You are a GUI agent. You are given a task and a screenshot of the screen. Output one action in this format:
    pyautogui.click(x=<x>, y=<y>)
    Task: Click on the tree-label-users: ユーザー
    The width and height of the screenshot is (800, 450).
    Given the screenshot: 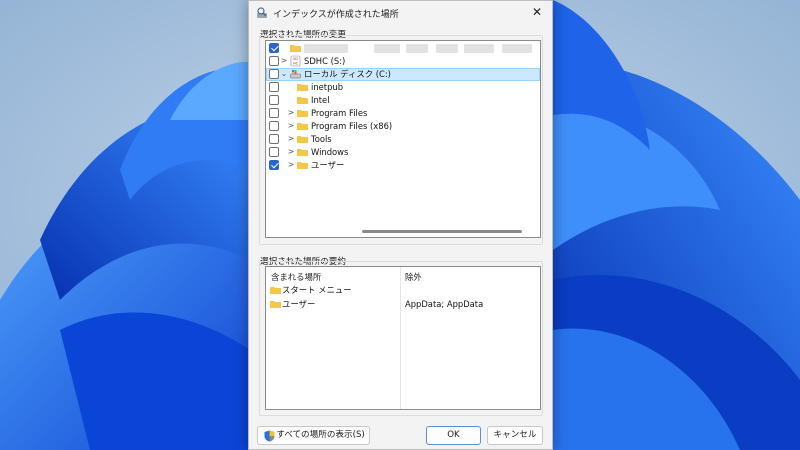 What is the action you would take?
    pyautogui.click(x=328, y=165)
    